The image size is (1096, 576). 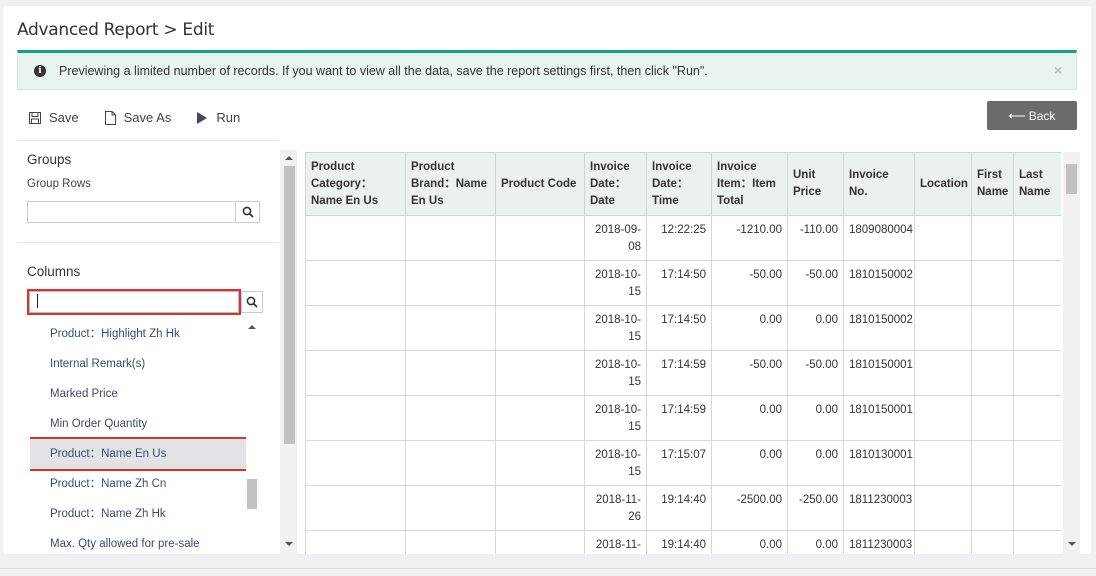 I want to click on info-icon: i, so click(x=40, y=71).